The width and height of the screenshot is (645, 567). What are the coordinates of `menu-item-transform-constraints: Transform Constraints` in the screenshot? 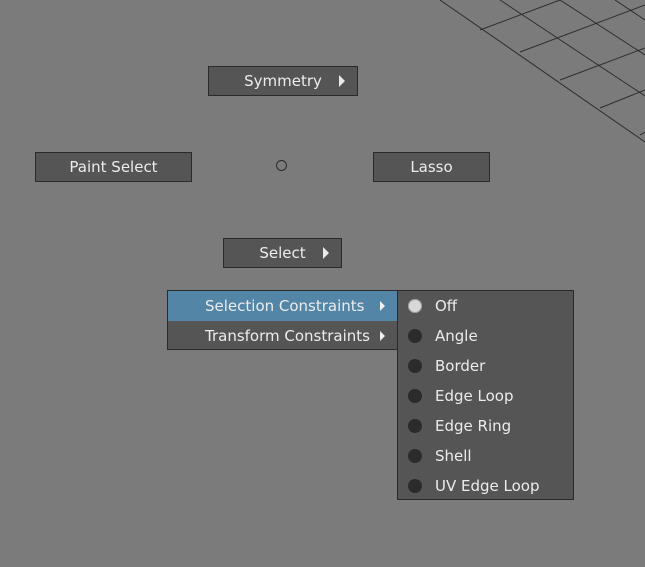 It's located at (282, 336).